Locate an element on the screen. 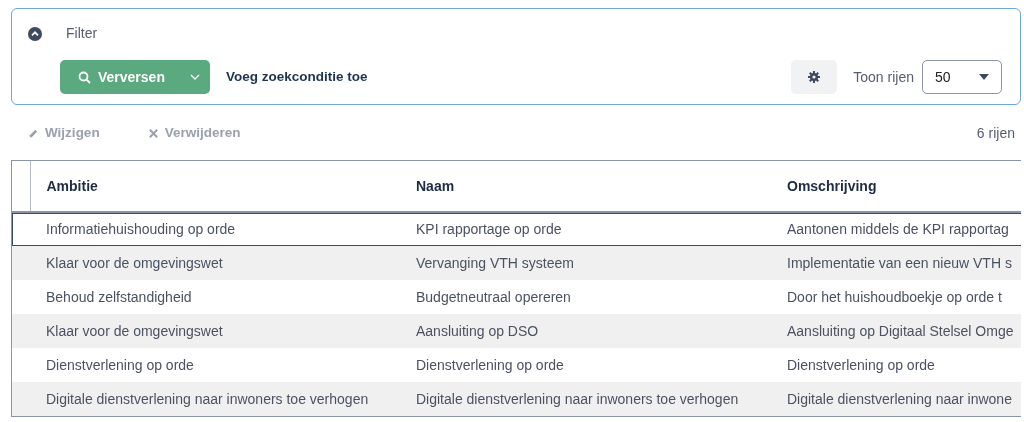 The image size is (1024, 422). table-cell: KPI rapportage op orde is located at coordinates (585, 229).